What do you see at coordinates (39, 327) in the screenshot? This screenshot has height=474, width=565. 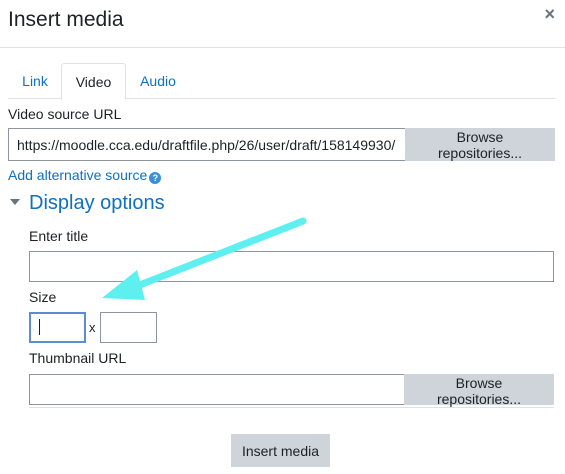 I see `text-cursor` at bounding box center [39, 327].